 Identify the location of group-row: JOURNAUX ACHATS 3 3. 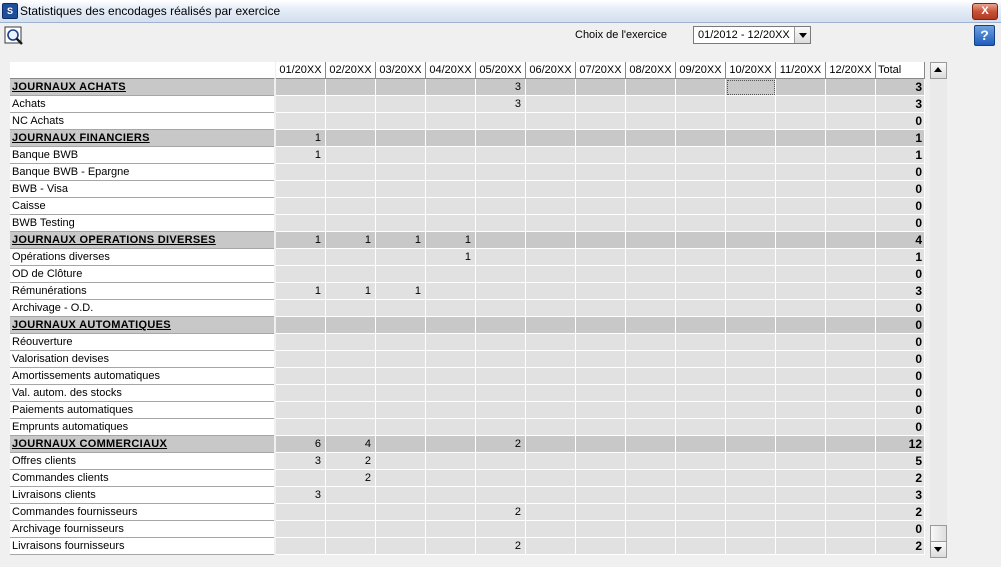
(467, 87).